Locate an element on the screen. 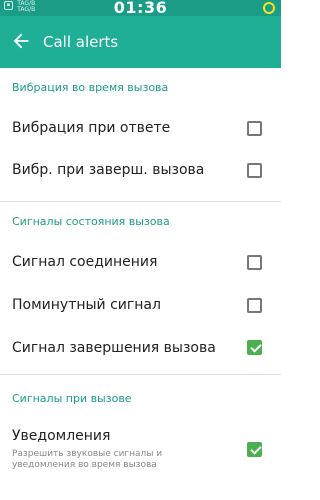 The height and width of the screenshot is (500, 320). row-label-notifications: Уведомления is located at coordinates (61, 436).